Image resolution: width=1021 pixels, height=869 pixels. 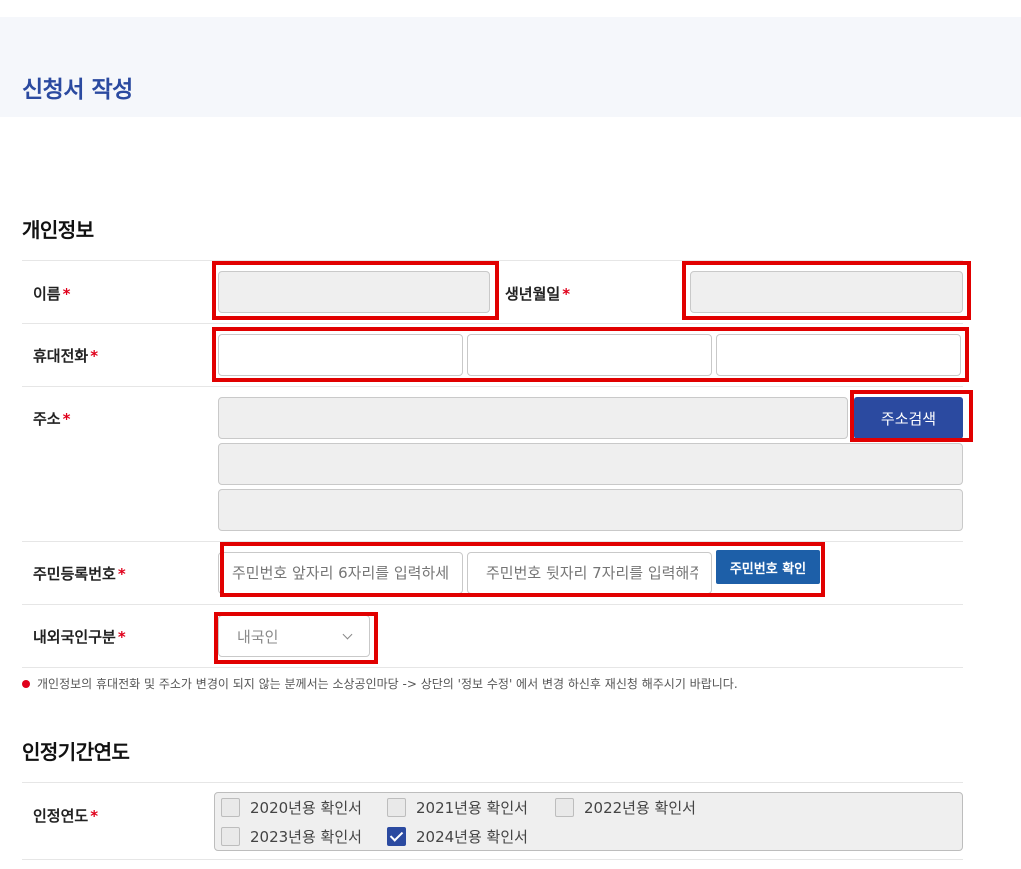 What do you see at coordinates (258, 636) in the screenshot?
I see `nationality-value: 내국인` at bounding box center [258, 636].